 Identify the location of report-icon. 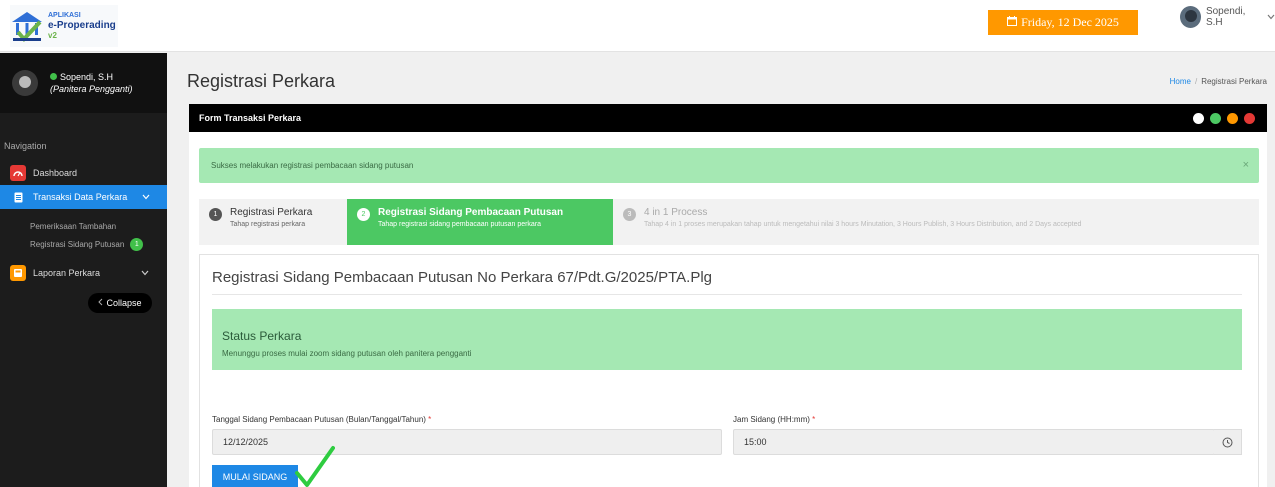
(18, 273).